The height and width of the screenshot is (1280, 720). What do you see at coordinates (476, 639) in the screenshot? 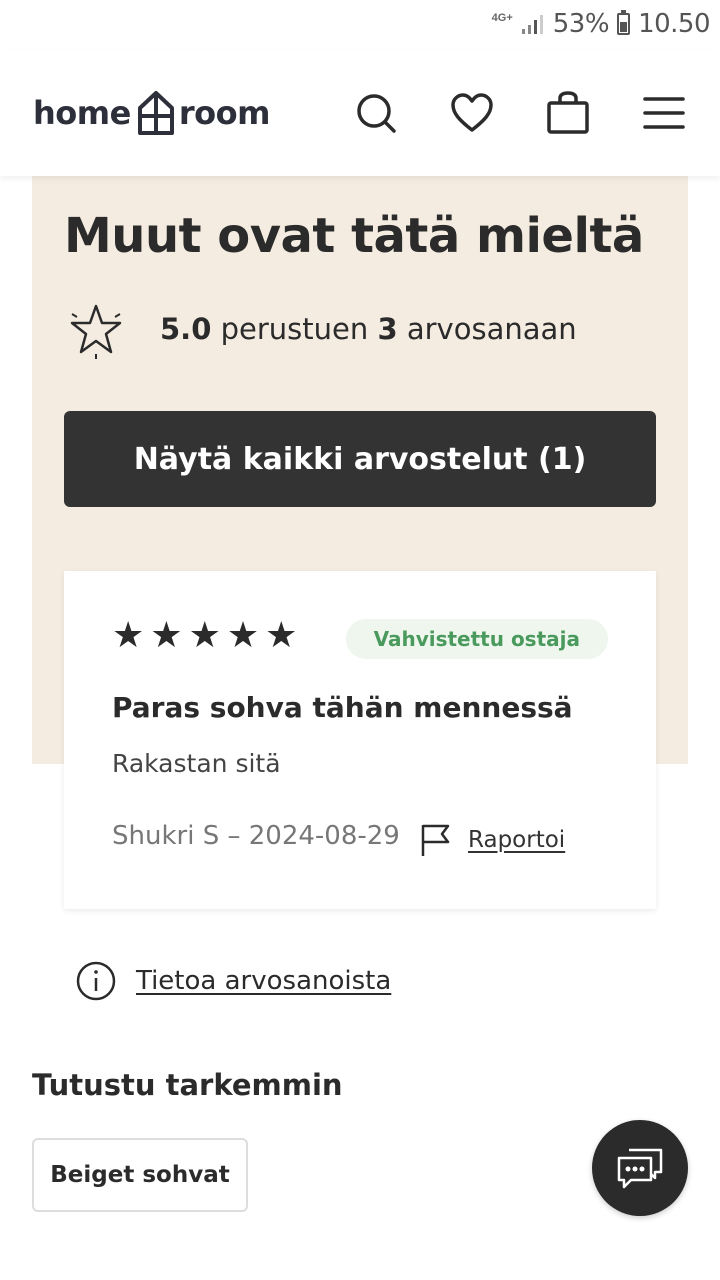
I see `verified-buyer-badge: Vahvistettu ostaja` at bounding box center [476, 639].